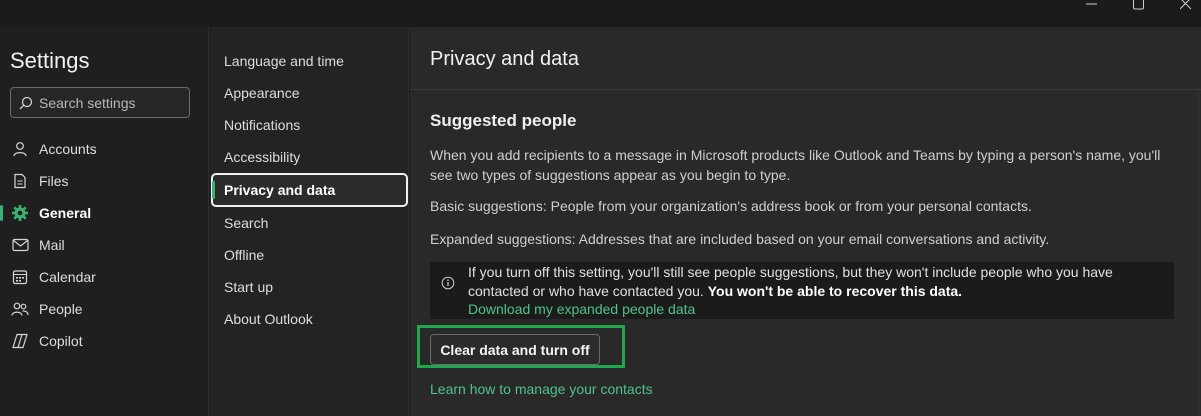 This screenshot has height=416, width=1201. What do you see at coordinates (61, 309) in the screenshot?
I see `sidebar-item-label: People` at bounding box center [61, 309].